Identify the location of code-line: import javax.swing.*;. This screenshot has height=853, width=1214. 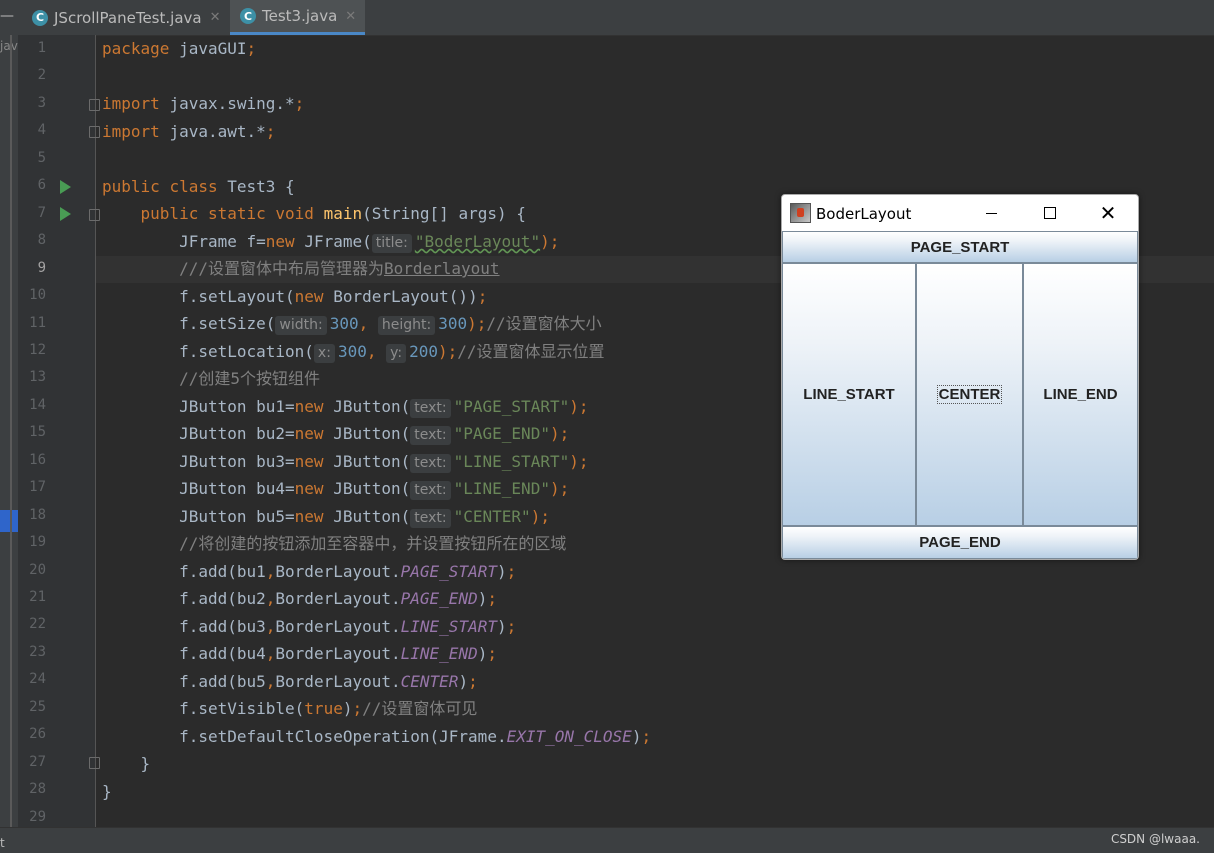
(203, 104).